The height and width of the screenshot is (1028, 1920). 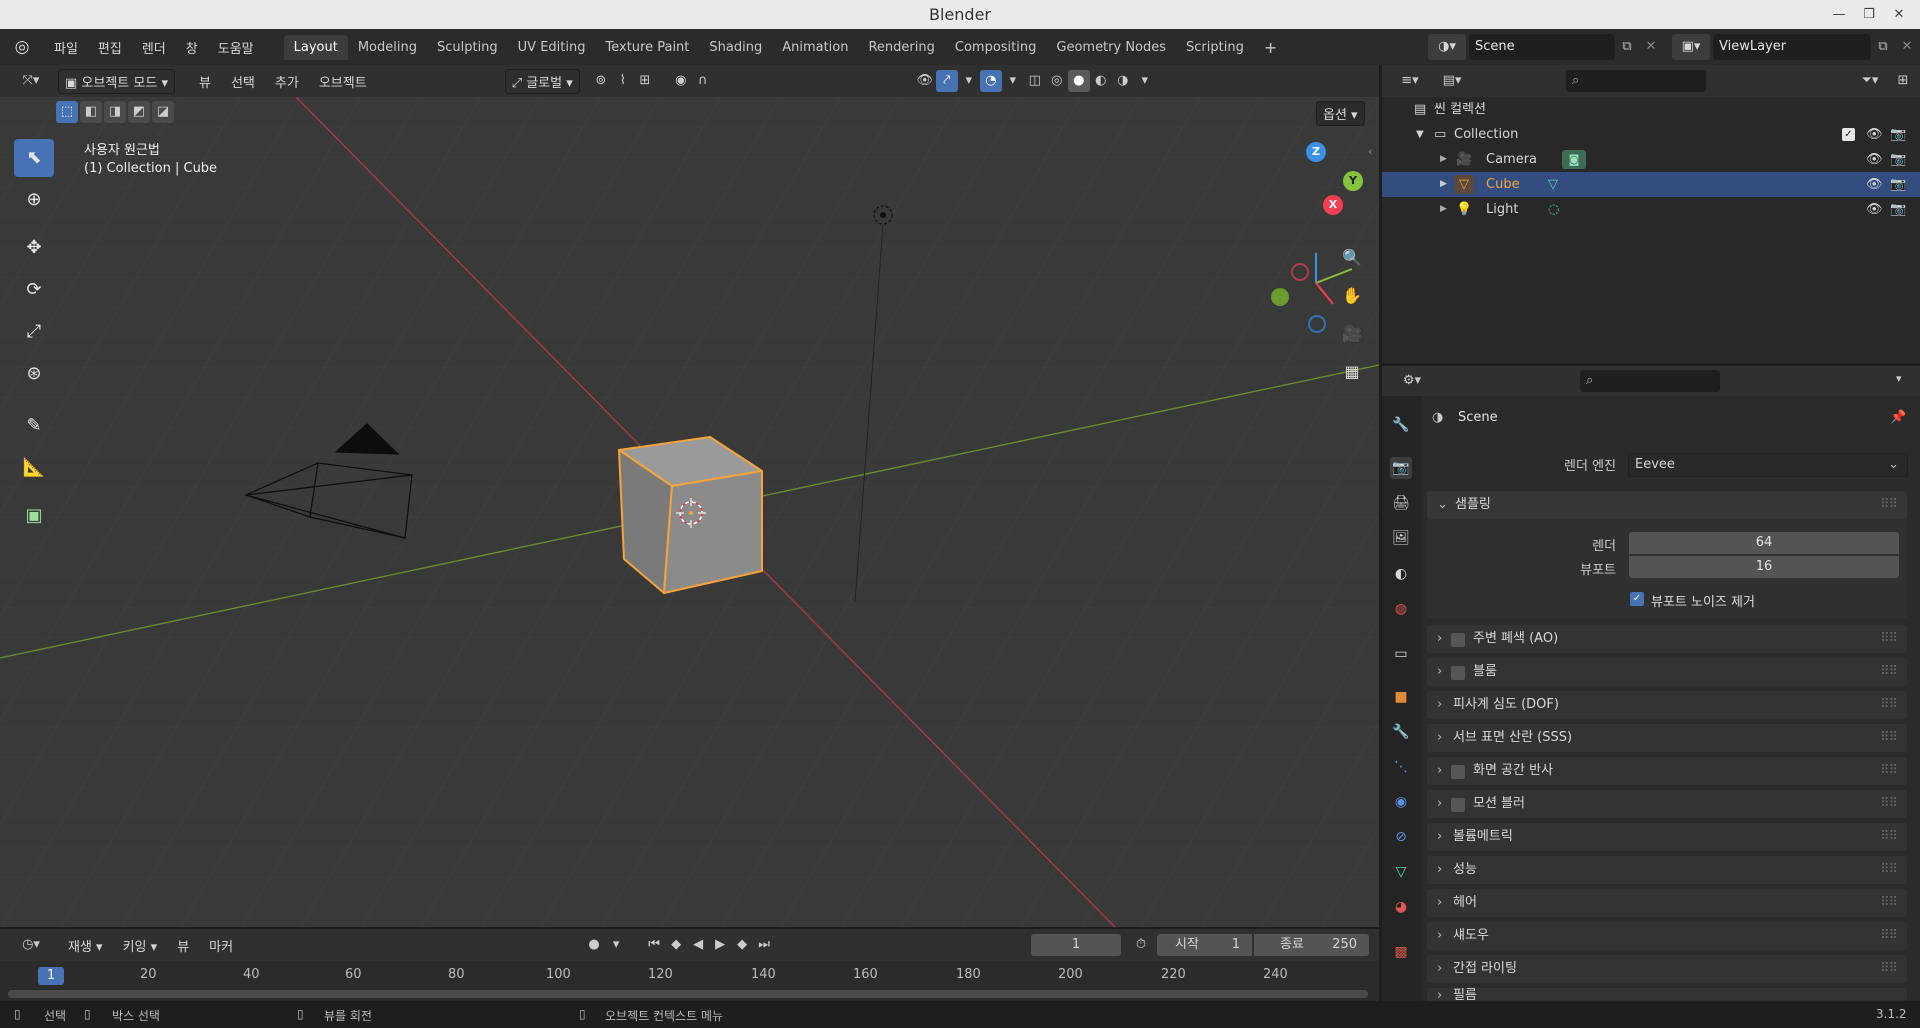 What do you see at coordinates (1667, 994) in the screenshot?
I see `panel-film: › 필름` at bounding box center [1667, 994].